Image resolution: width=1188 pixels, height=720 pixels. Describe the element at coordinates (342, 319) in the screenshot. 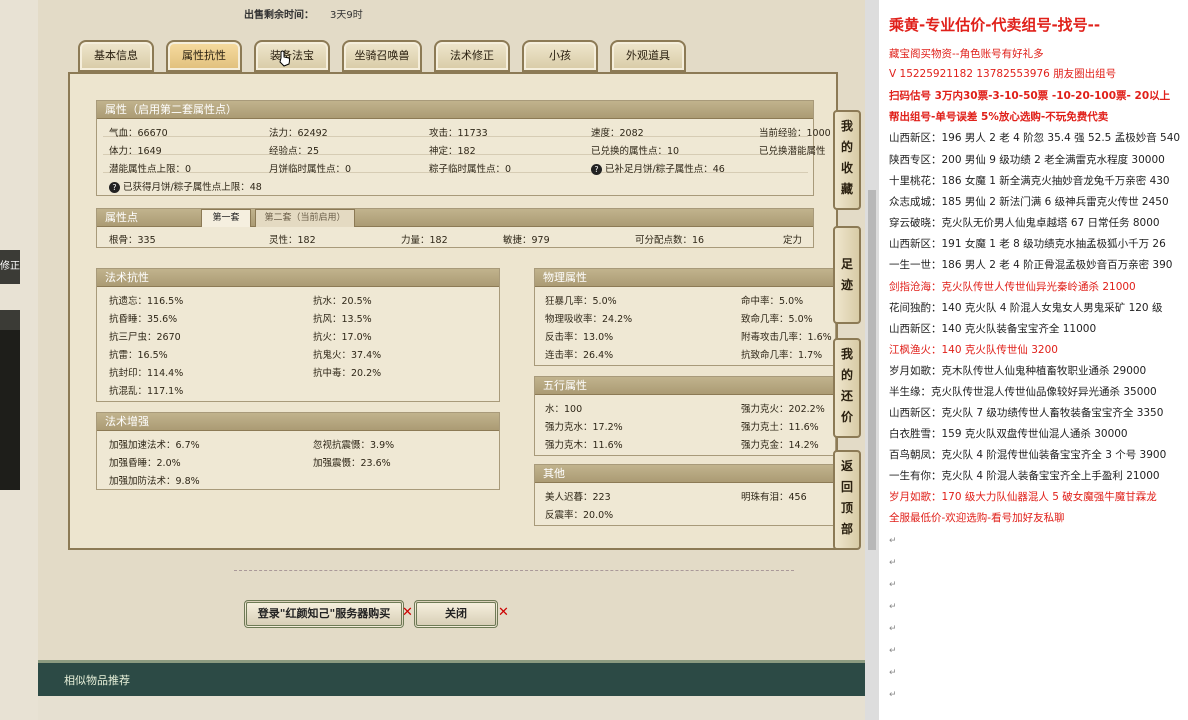

I see `resist-item: 抗风：13.5%` at that location.